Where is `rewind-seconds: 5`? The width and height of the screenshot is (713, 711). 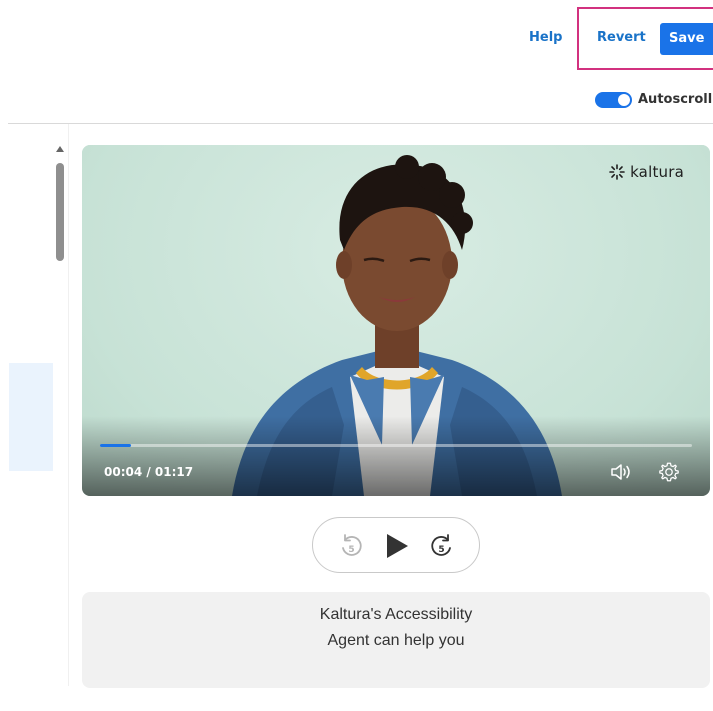
rewind-seconds: 5 is located at coordinates (351, 550).